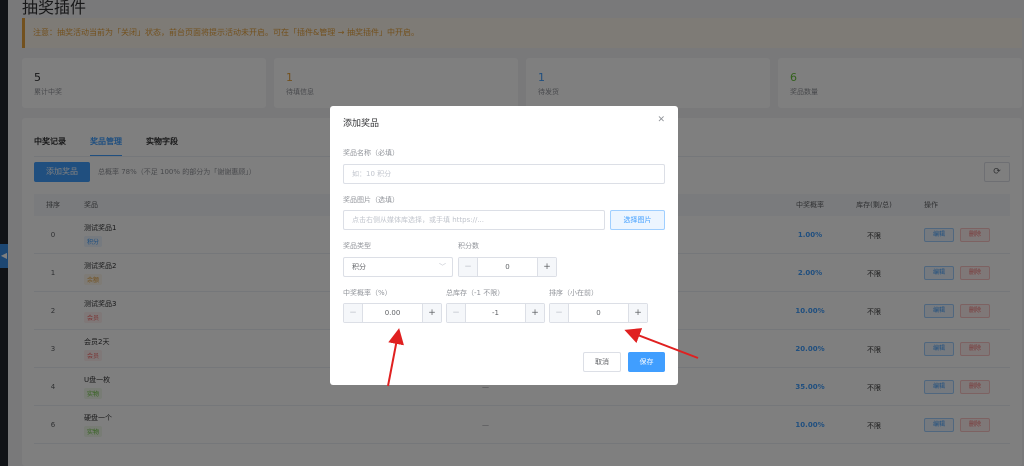 Image resolution: width=1024 pixels, height=466 pixels. Describe the element at coordinates (468, 246) in the screenshot. I see `points-label: 积分数` at that location.